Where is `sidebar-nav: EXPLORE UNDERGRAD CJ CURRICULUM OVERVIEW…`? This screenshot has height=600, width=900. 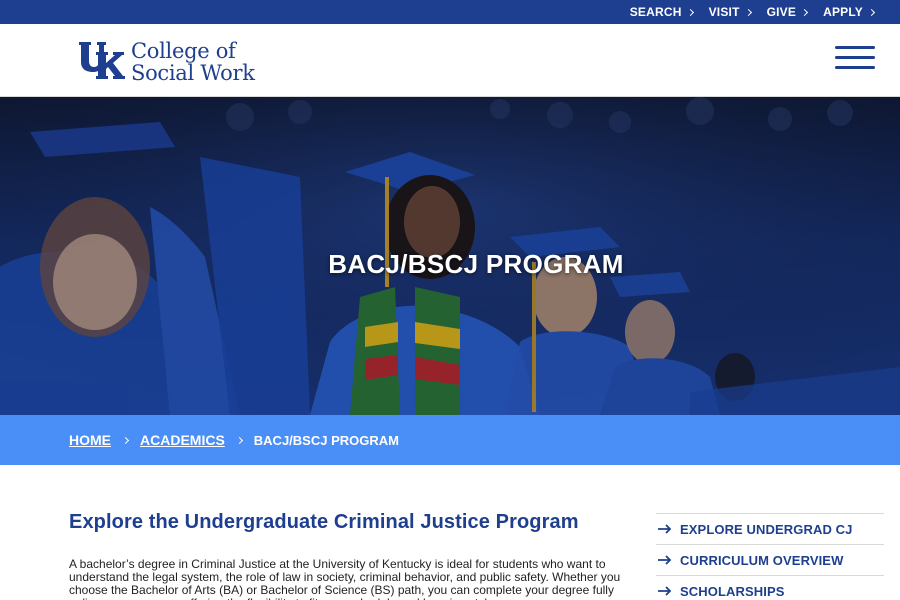
sidebar-nav: EXPLORE UNDERGRAD CJ CURRICULUM OVERVIEW… is located at coordinates (770, 556).